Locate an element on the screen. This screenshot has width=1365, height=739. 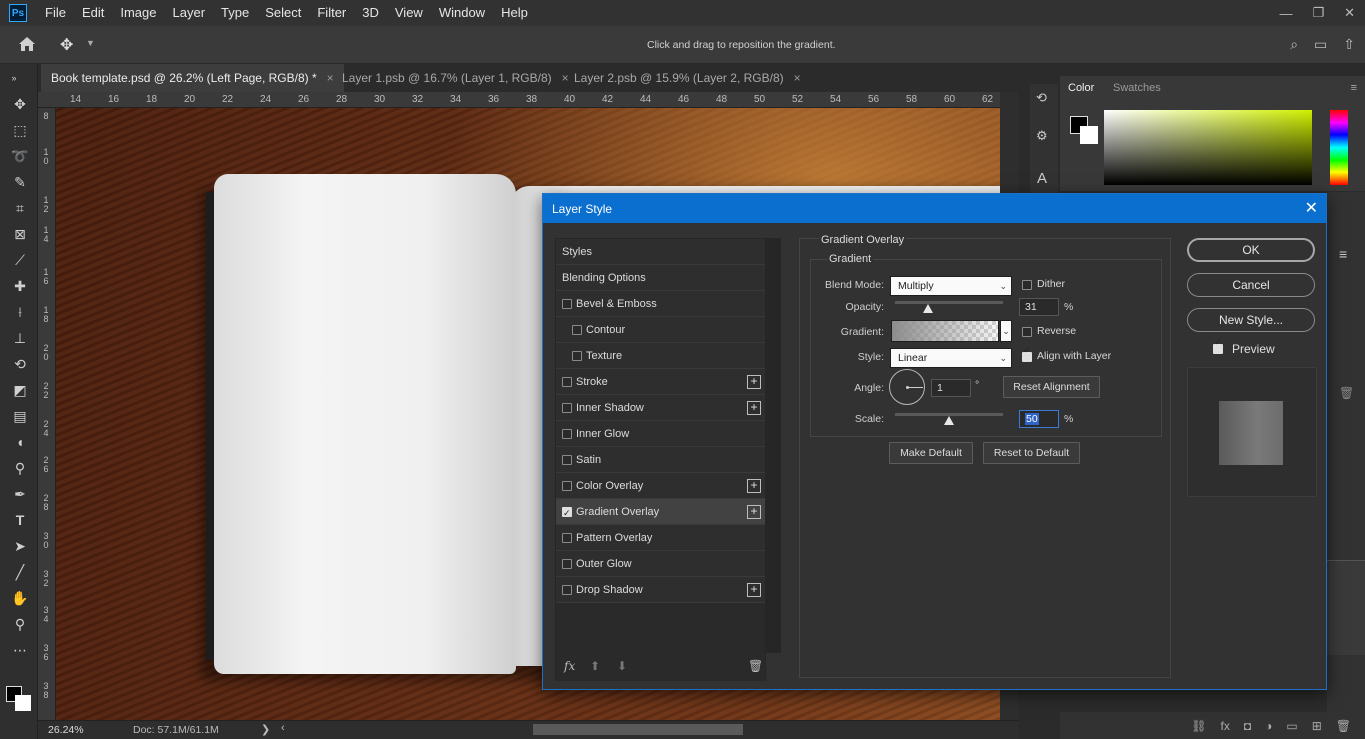
scale-slider-thumb is located at coordinates (949, 420).